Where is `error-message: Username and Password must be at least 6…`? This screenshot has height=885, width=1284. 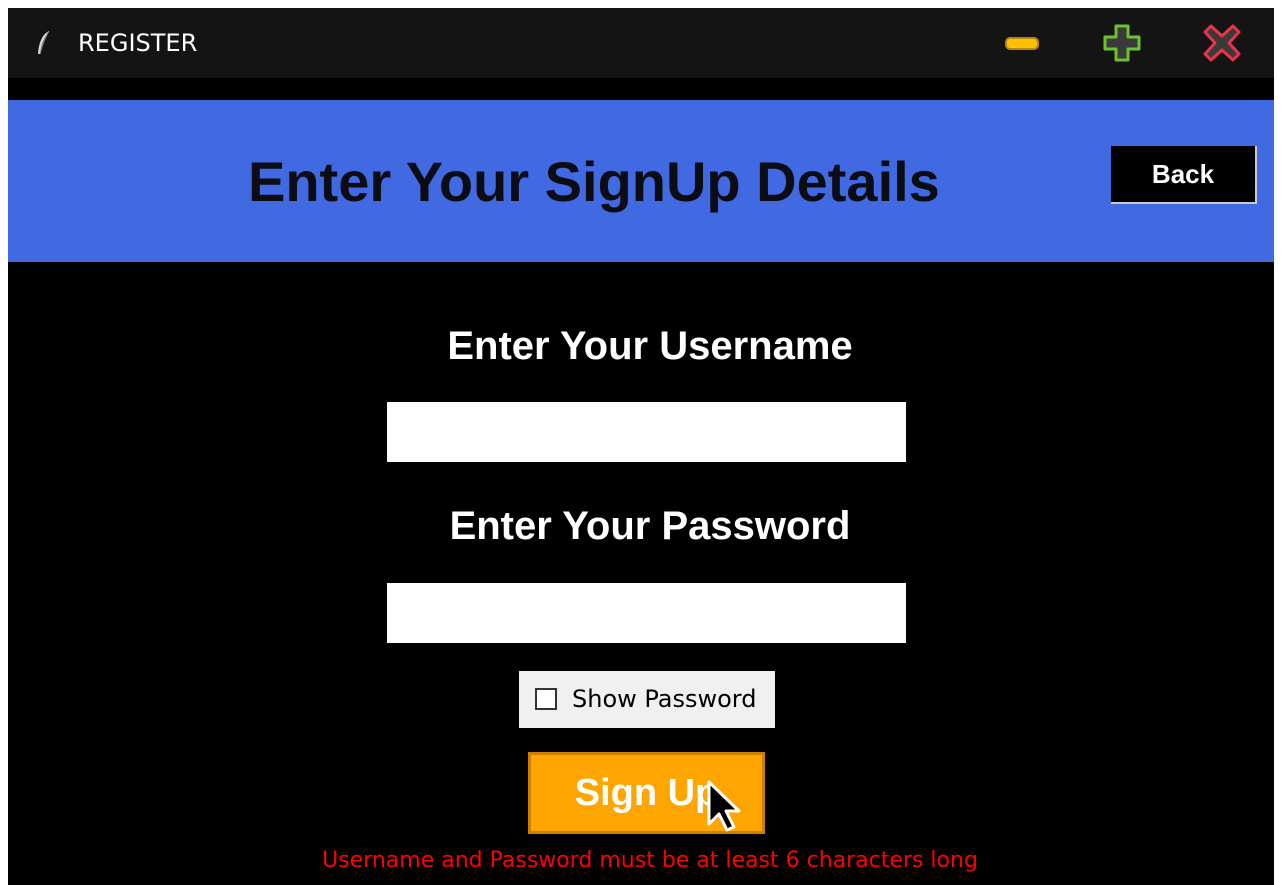
error-message: Username and Password must be at least 6… is located at coordinates (650, 860).